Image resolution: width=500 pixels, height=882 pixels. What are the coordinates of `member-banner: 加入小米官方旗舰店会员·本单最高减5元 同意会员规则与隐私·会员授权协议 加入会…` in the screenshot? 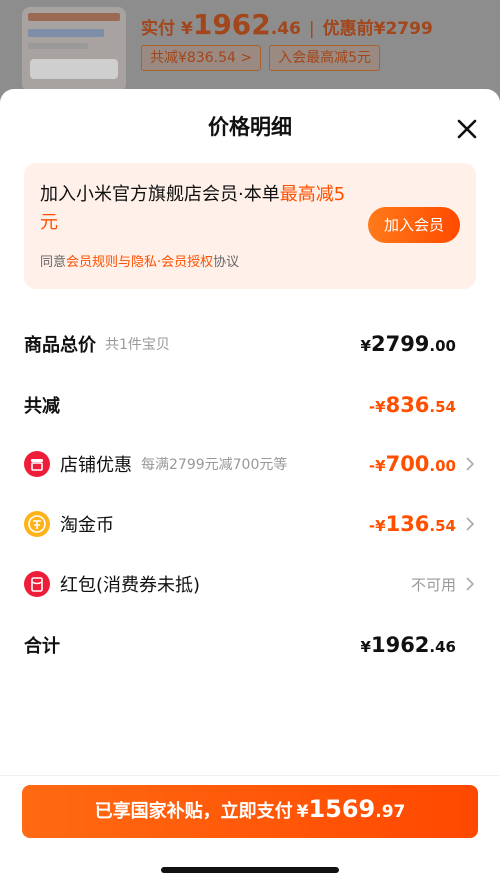 It's located at (250, 226).